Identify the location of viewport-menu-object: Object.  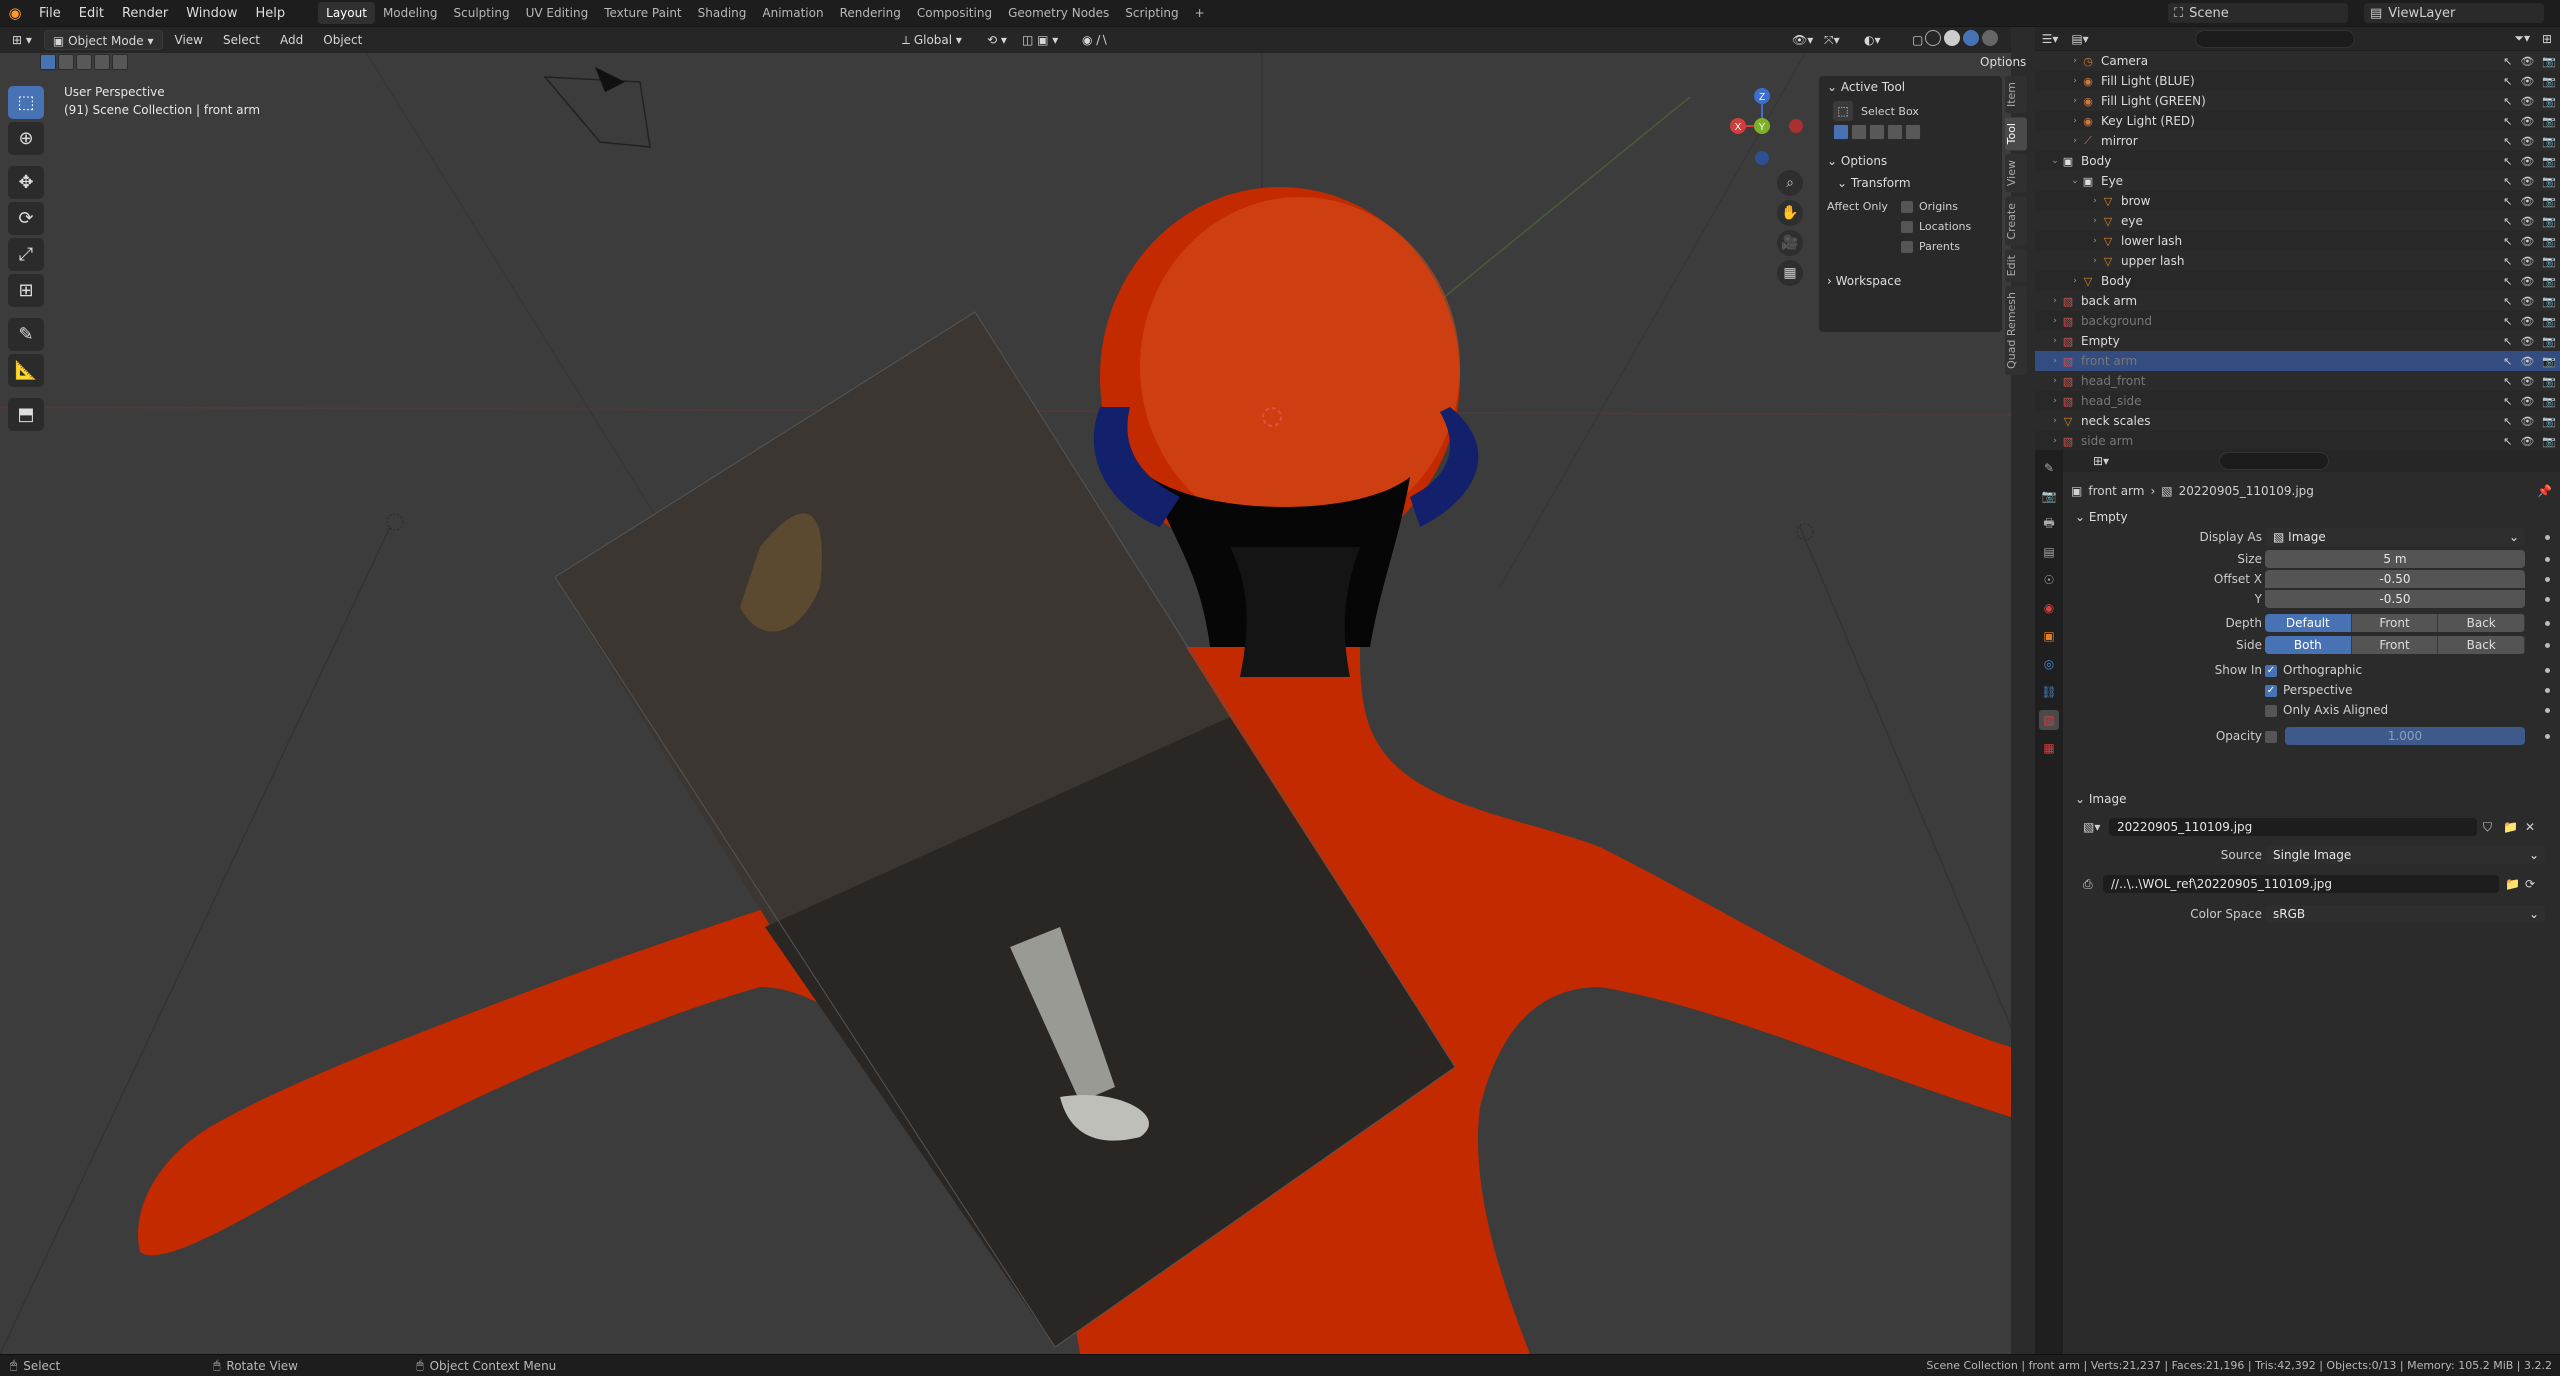
(342, 40).